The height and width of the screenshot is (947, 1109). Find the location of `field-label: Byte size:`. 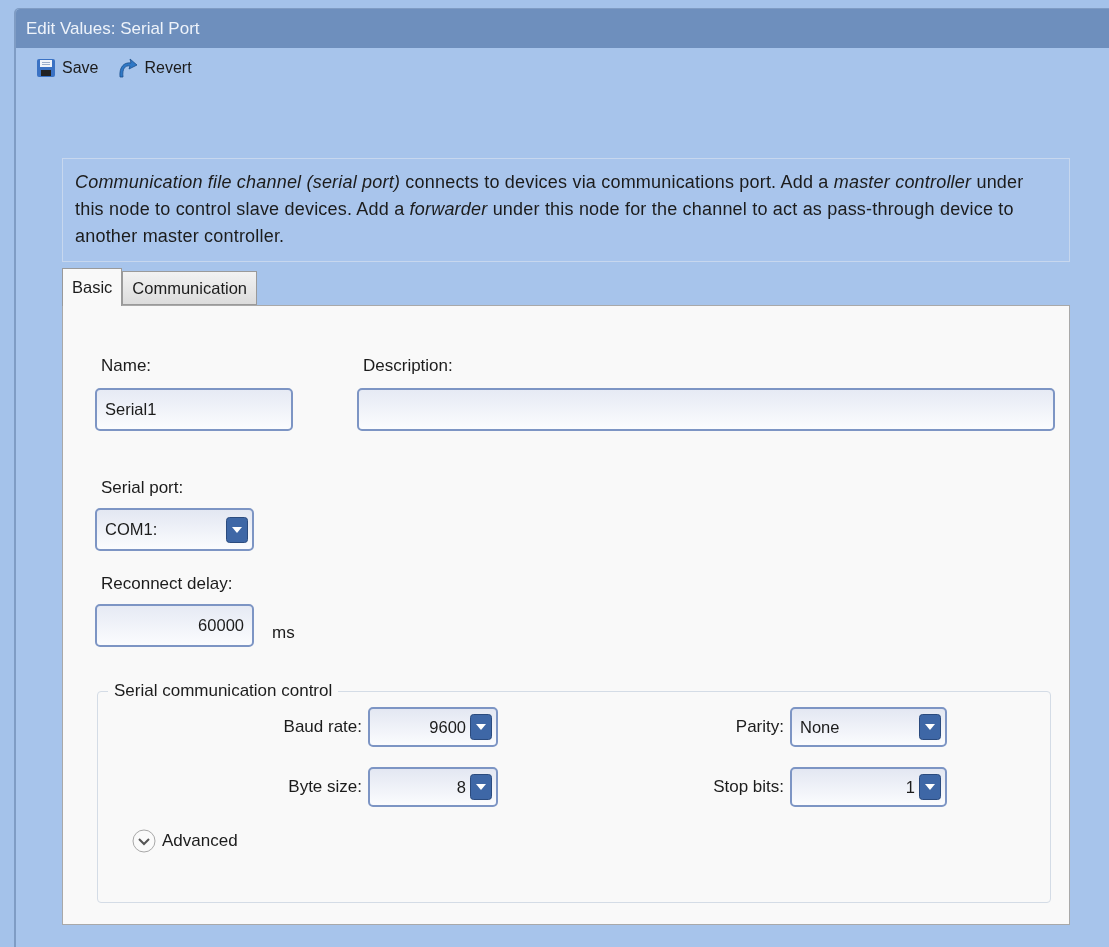

field-label: Byte size: is located at coordinates (325, 787).